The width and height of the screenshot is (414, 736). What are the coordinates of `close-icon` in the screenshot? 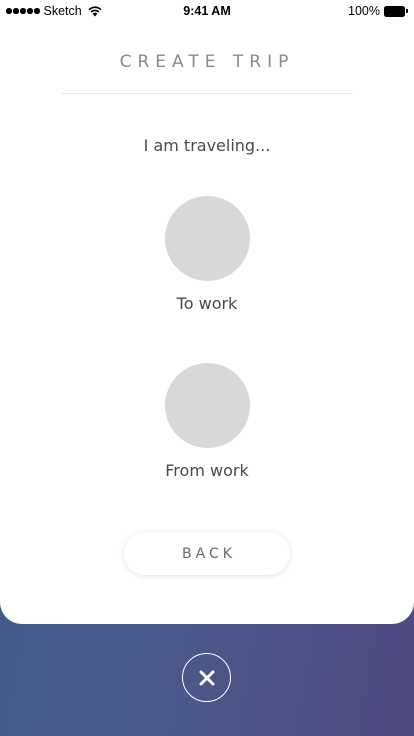 It's located at (206, 677).